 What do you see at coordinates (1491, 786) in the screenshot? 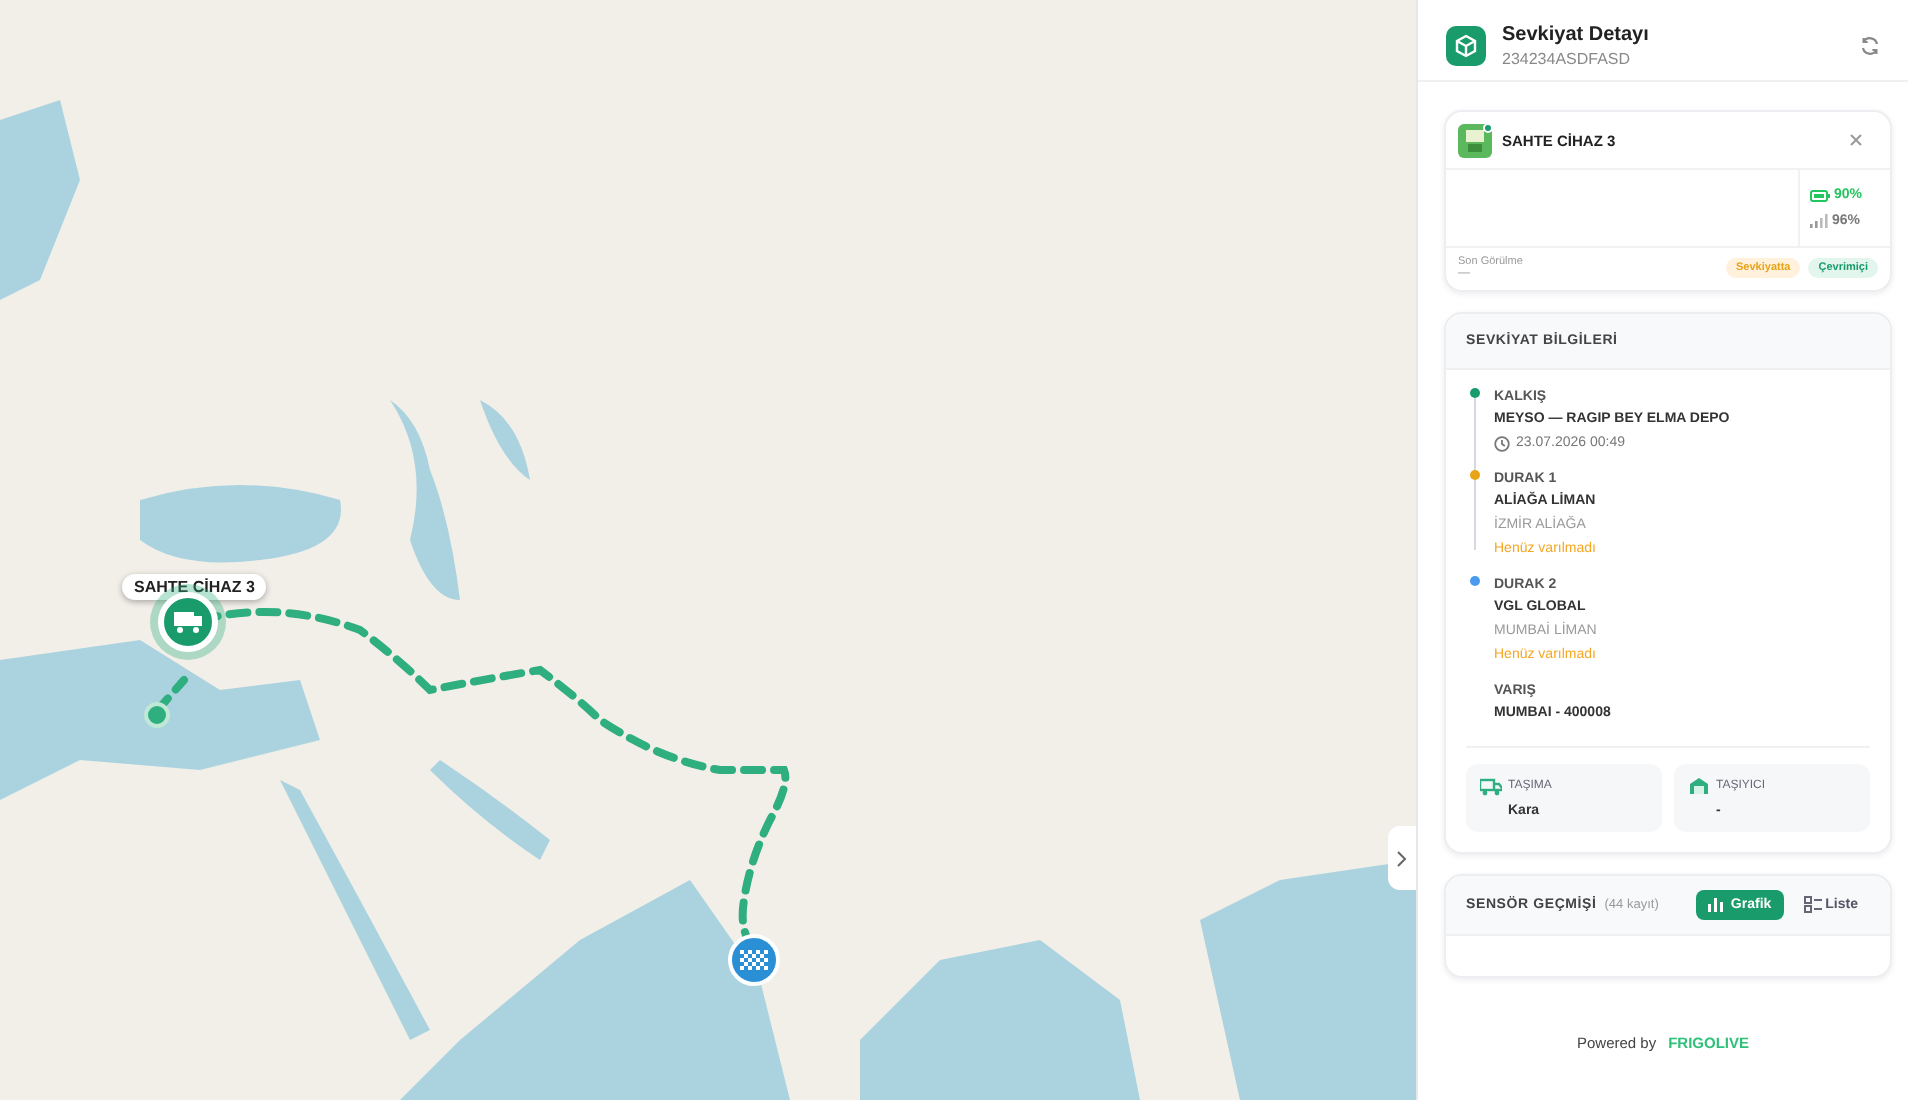
I see `truck-icon` at bounding box center [1491, 786].